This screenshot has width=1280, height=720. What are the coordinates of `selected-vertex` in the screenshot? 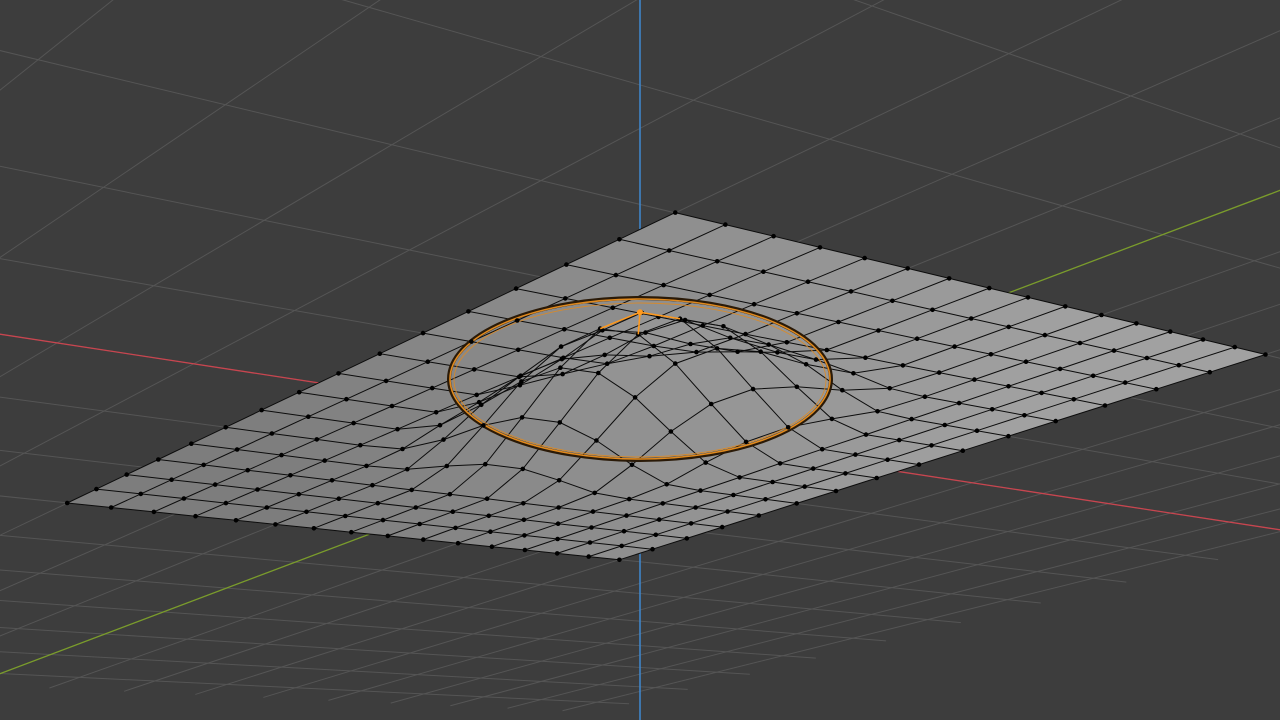 It's located at (640, 312).